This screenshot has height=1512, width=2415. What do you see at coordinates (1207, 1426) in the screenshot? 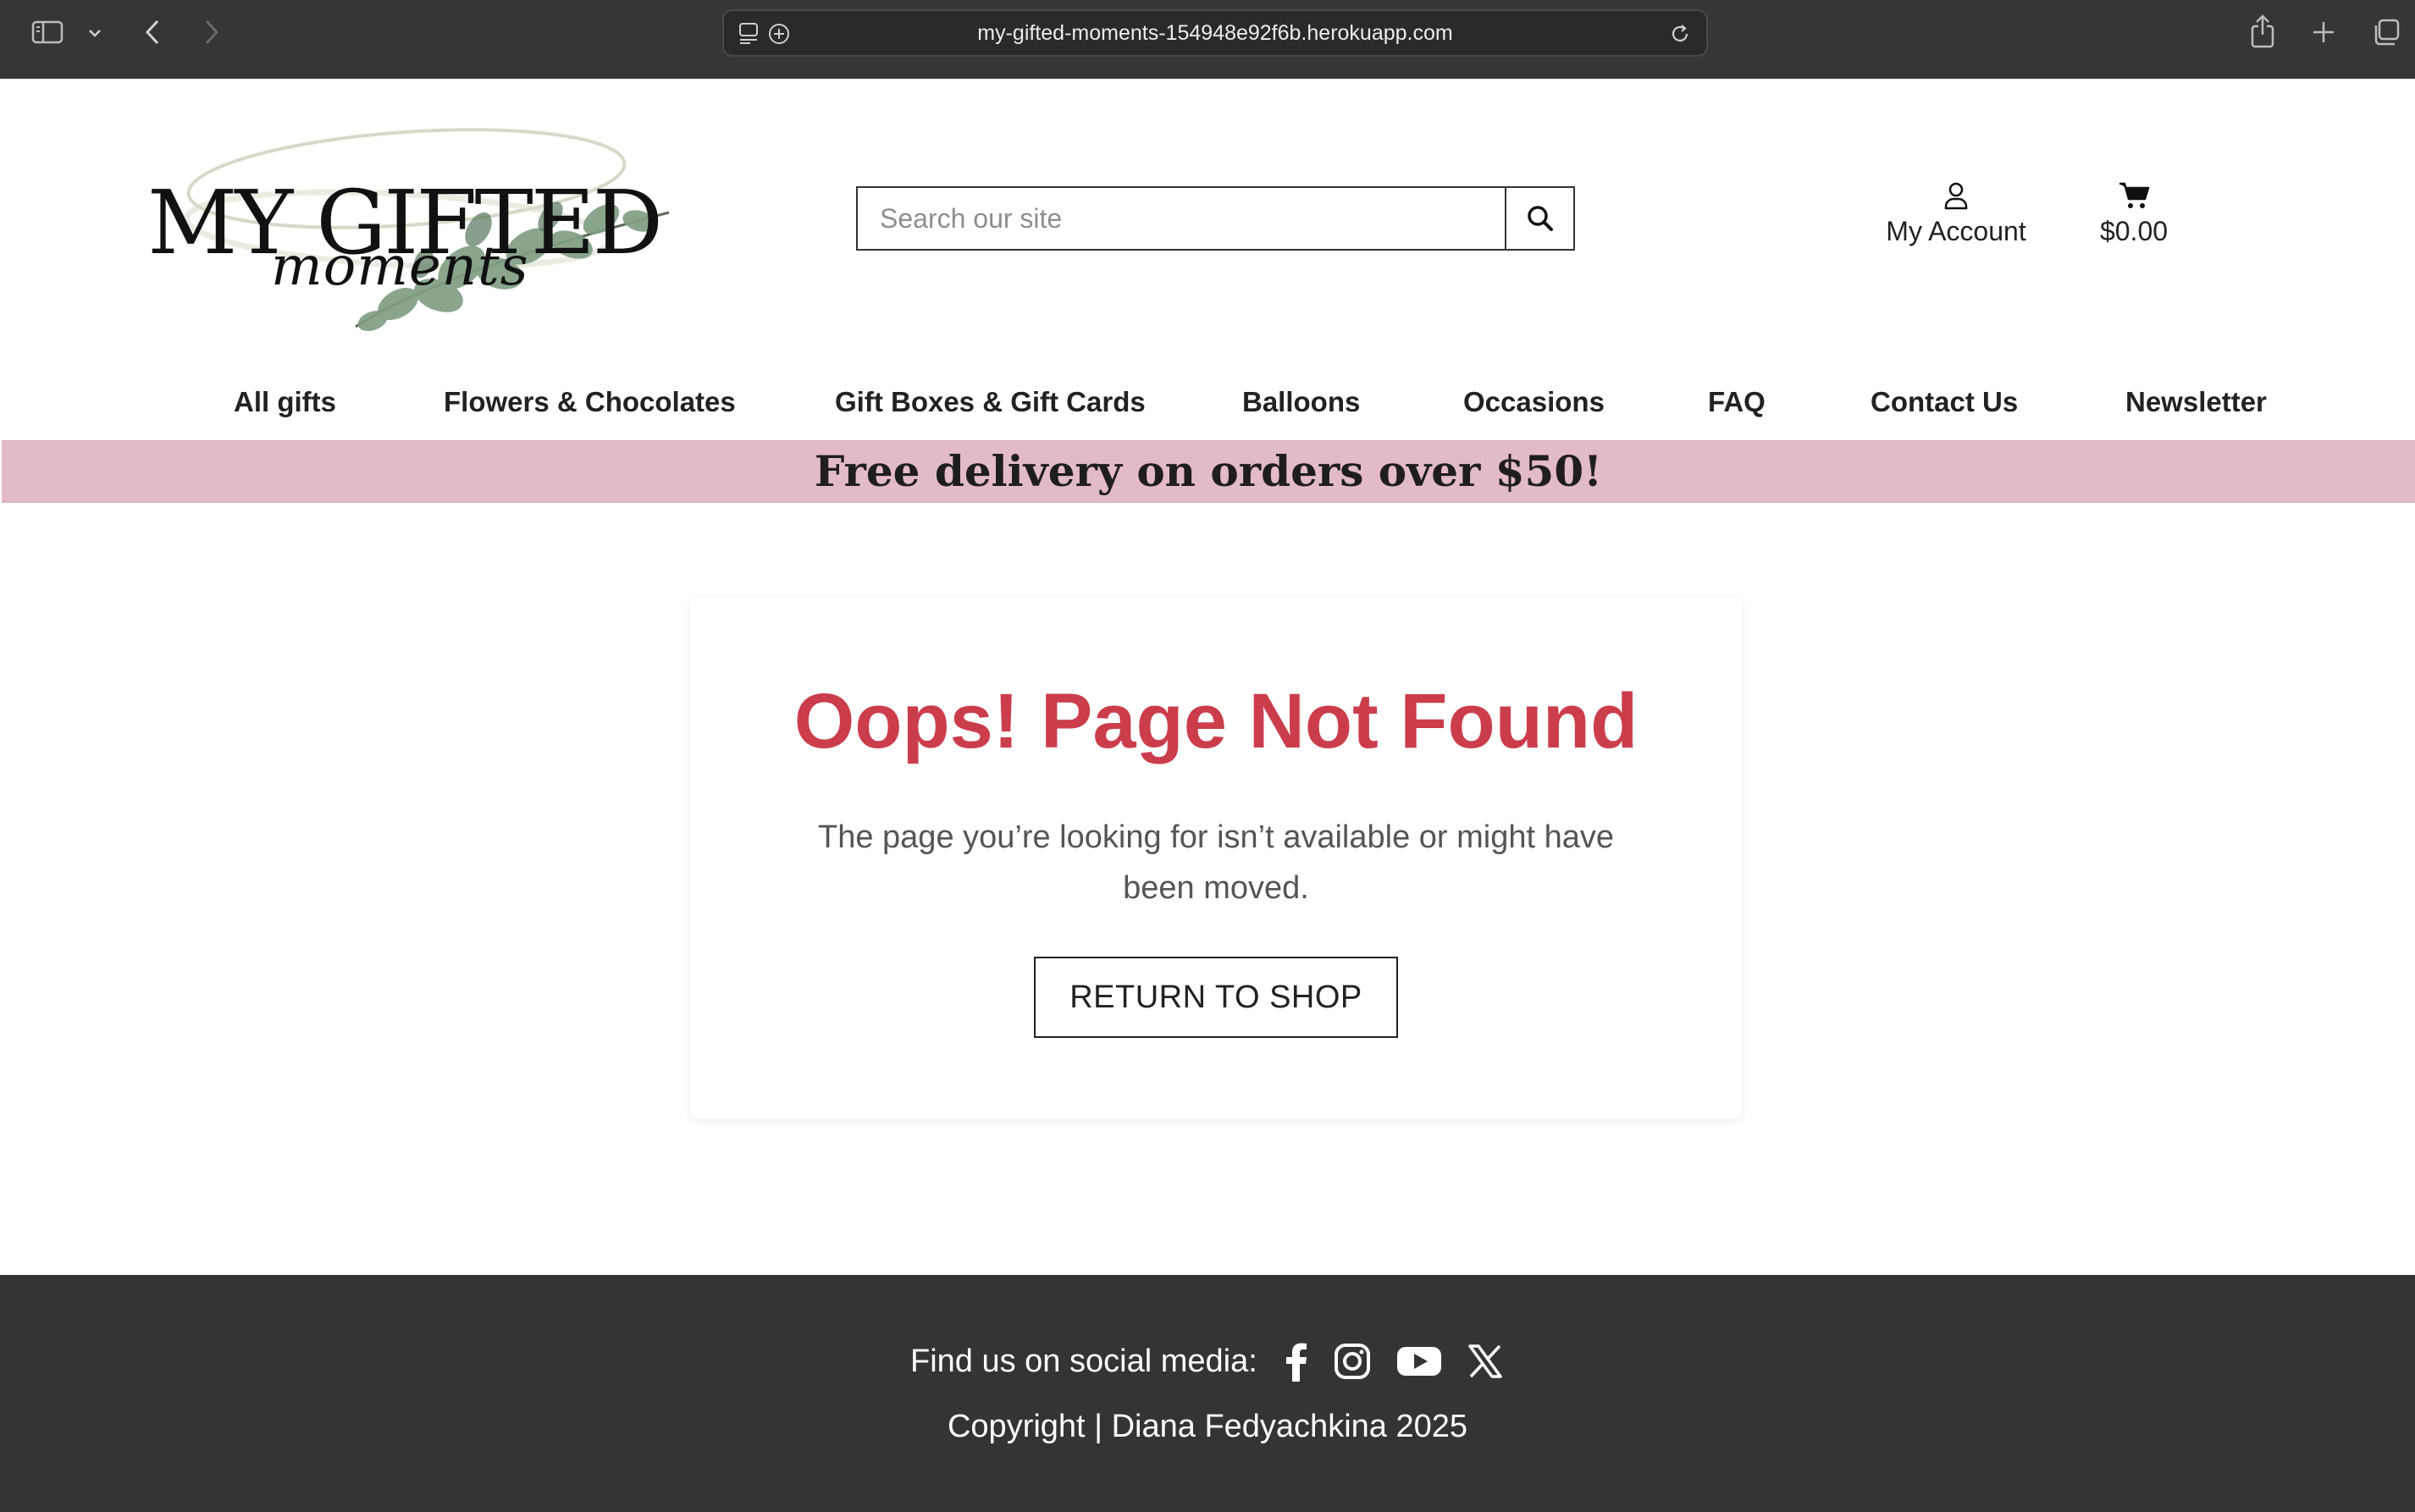
I see `copyright-text: Copyright | Diana Fedyachkina 2025` at bounding box center [1207, 1426].